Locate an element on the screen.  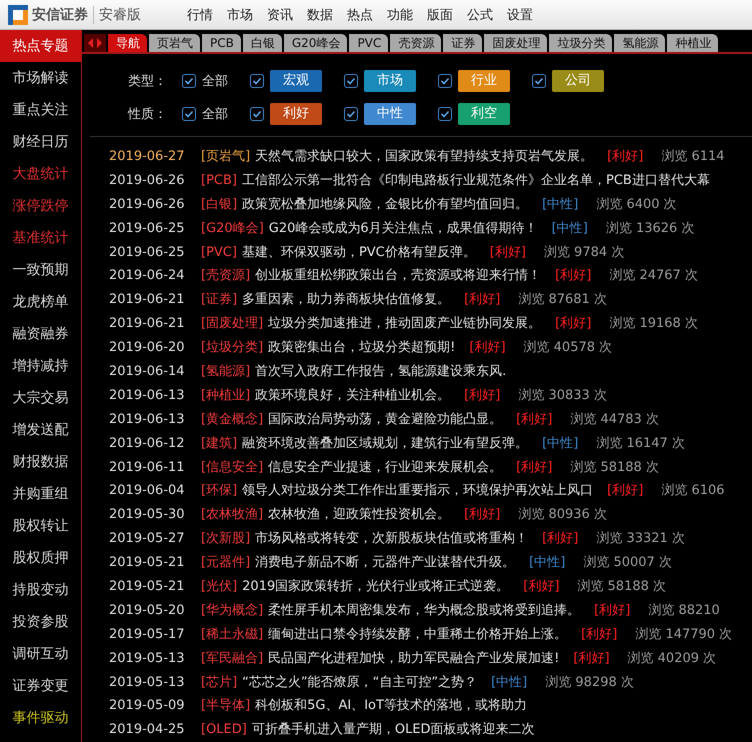
topic-tag: [OLED] is located at coordinates (224, 730).